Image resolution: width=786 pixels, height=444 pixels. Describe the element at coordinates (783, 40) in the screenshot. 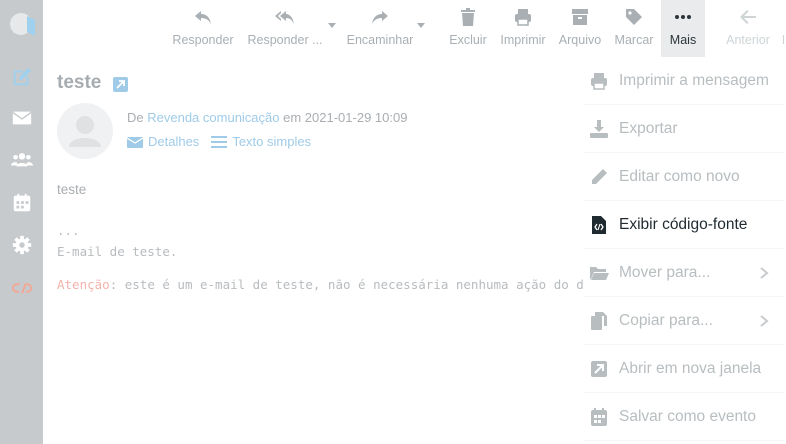

I see `next-label: I` at that location.